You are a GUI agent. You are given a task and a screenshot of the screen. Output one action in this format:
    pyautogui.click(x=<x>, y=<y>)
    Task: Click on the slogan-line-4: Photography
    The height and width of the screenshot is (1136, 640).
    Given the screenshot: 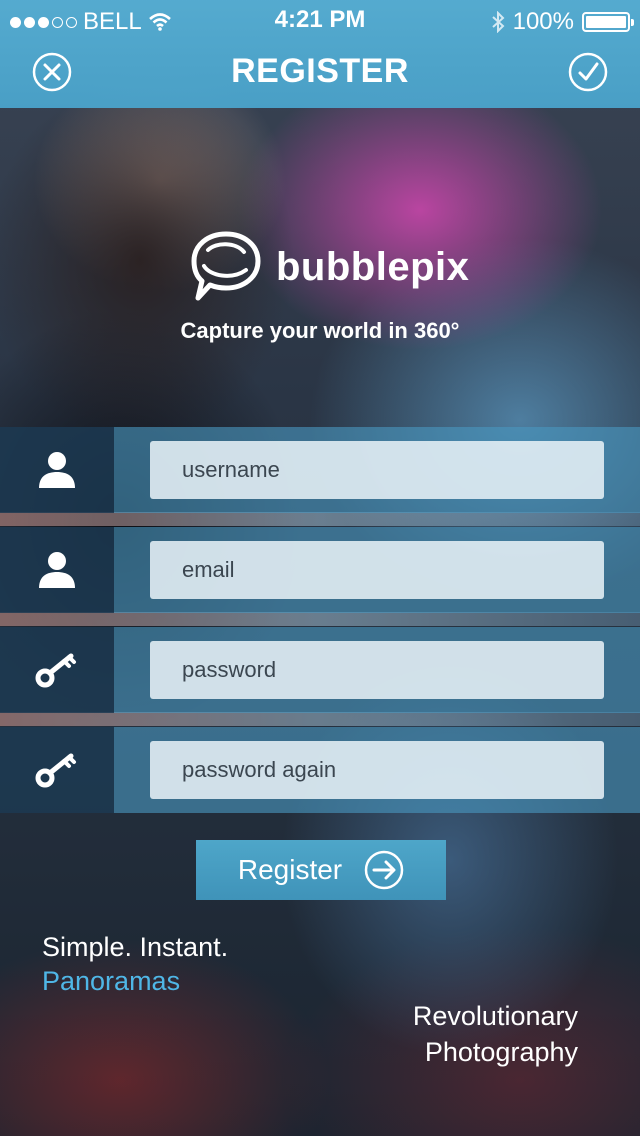 What is the action you would take?
    pyautogui.click(x=501, y=1052)
    